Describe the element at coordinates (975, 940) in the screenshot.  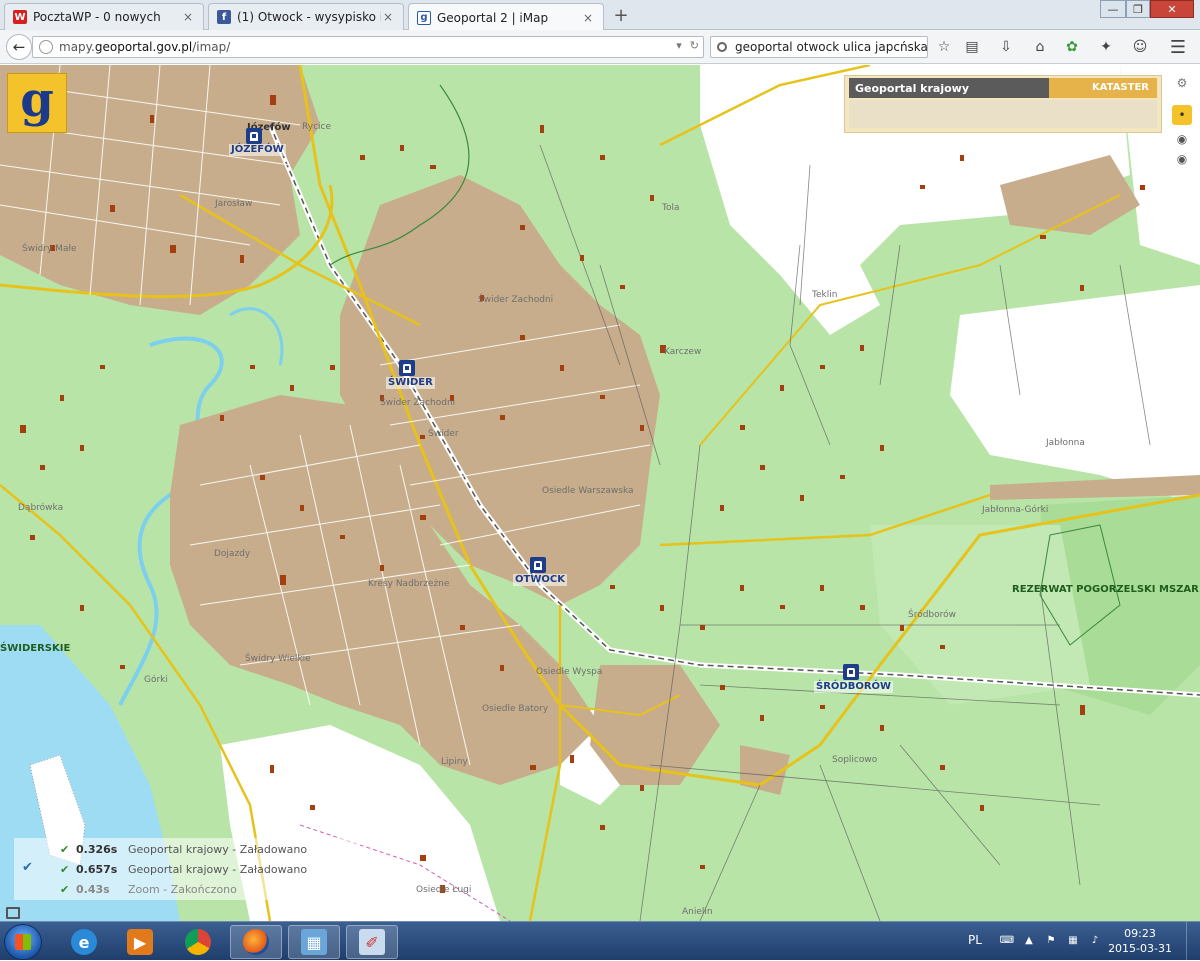
I see `language-indicator: PL` at that location.